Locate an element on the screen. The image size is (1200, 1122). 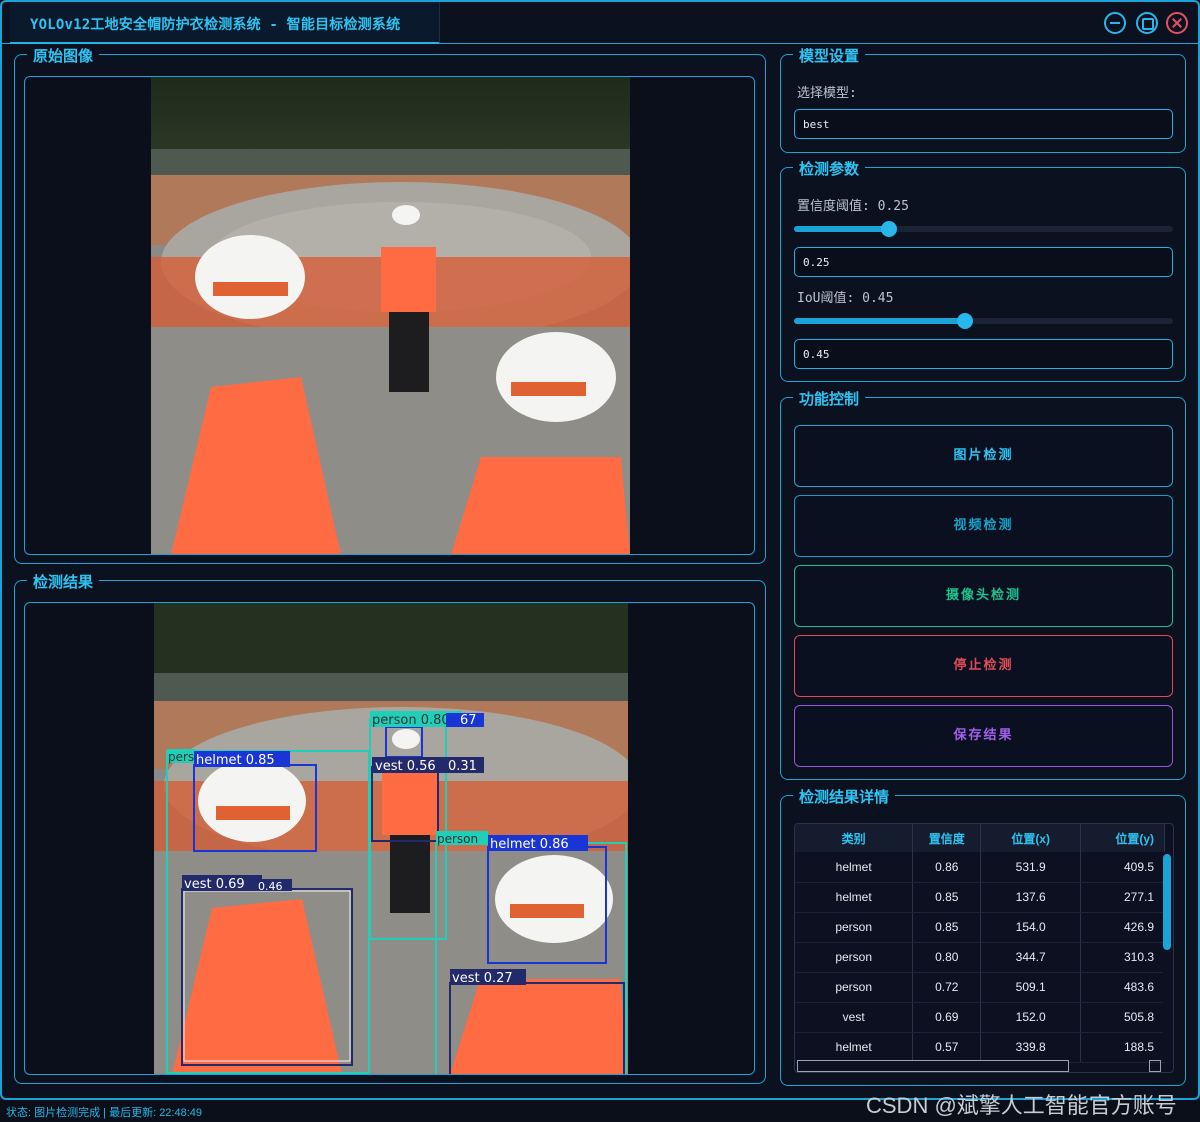
title-bar: YOLOv12工地安全帽防护衣检测系统 - 智能目标检测系统 is located at coordinates (600, 23).